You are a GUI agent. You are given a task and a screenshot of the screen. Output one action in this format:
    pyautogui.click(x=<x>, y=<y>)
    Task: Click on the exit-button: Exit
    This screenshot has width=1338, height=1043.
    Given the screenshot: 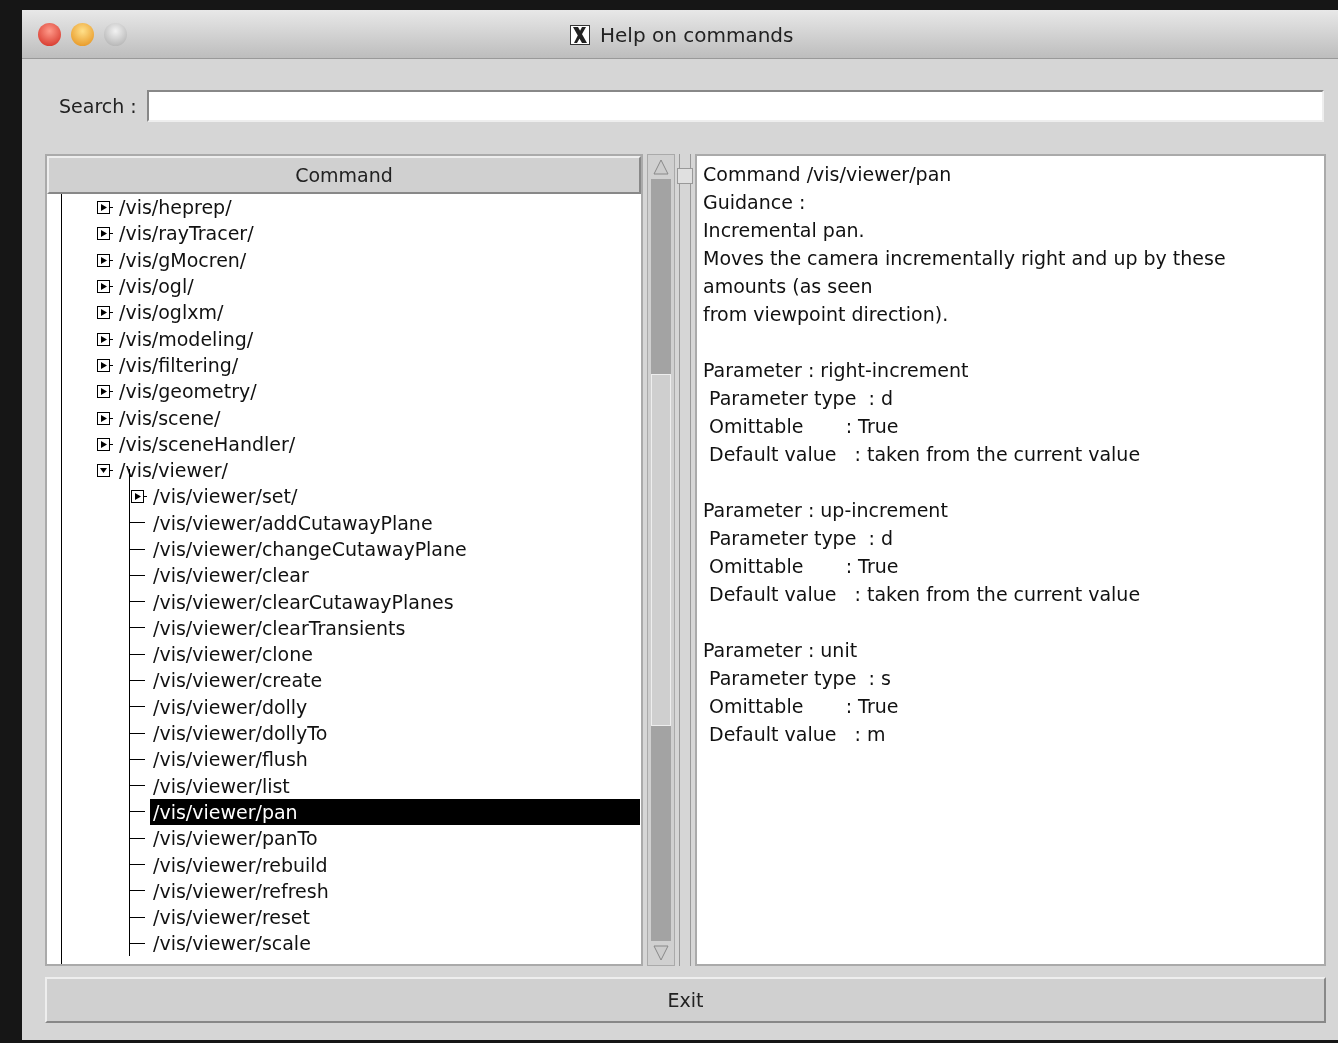 What is the action you would take?
    pyautogui.click(x=685, y=1000)
    